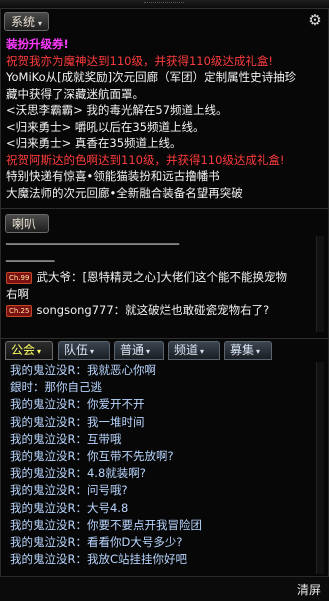  Describe the element at coordinates (77, 404) in the screenshot. I see `guild-message: 我的鬼泣没R：你爱开不开` at that location.